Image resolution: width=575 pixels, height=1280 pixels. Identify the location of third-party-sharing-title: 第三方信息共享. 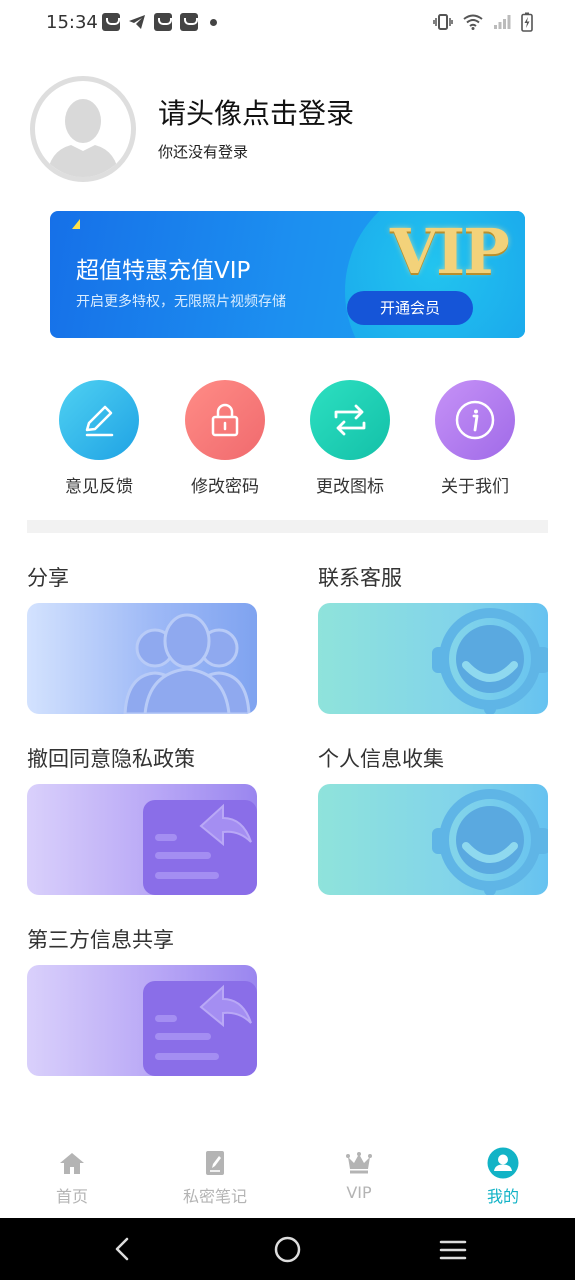
(100, 940).